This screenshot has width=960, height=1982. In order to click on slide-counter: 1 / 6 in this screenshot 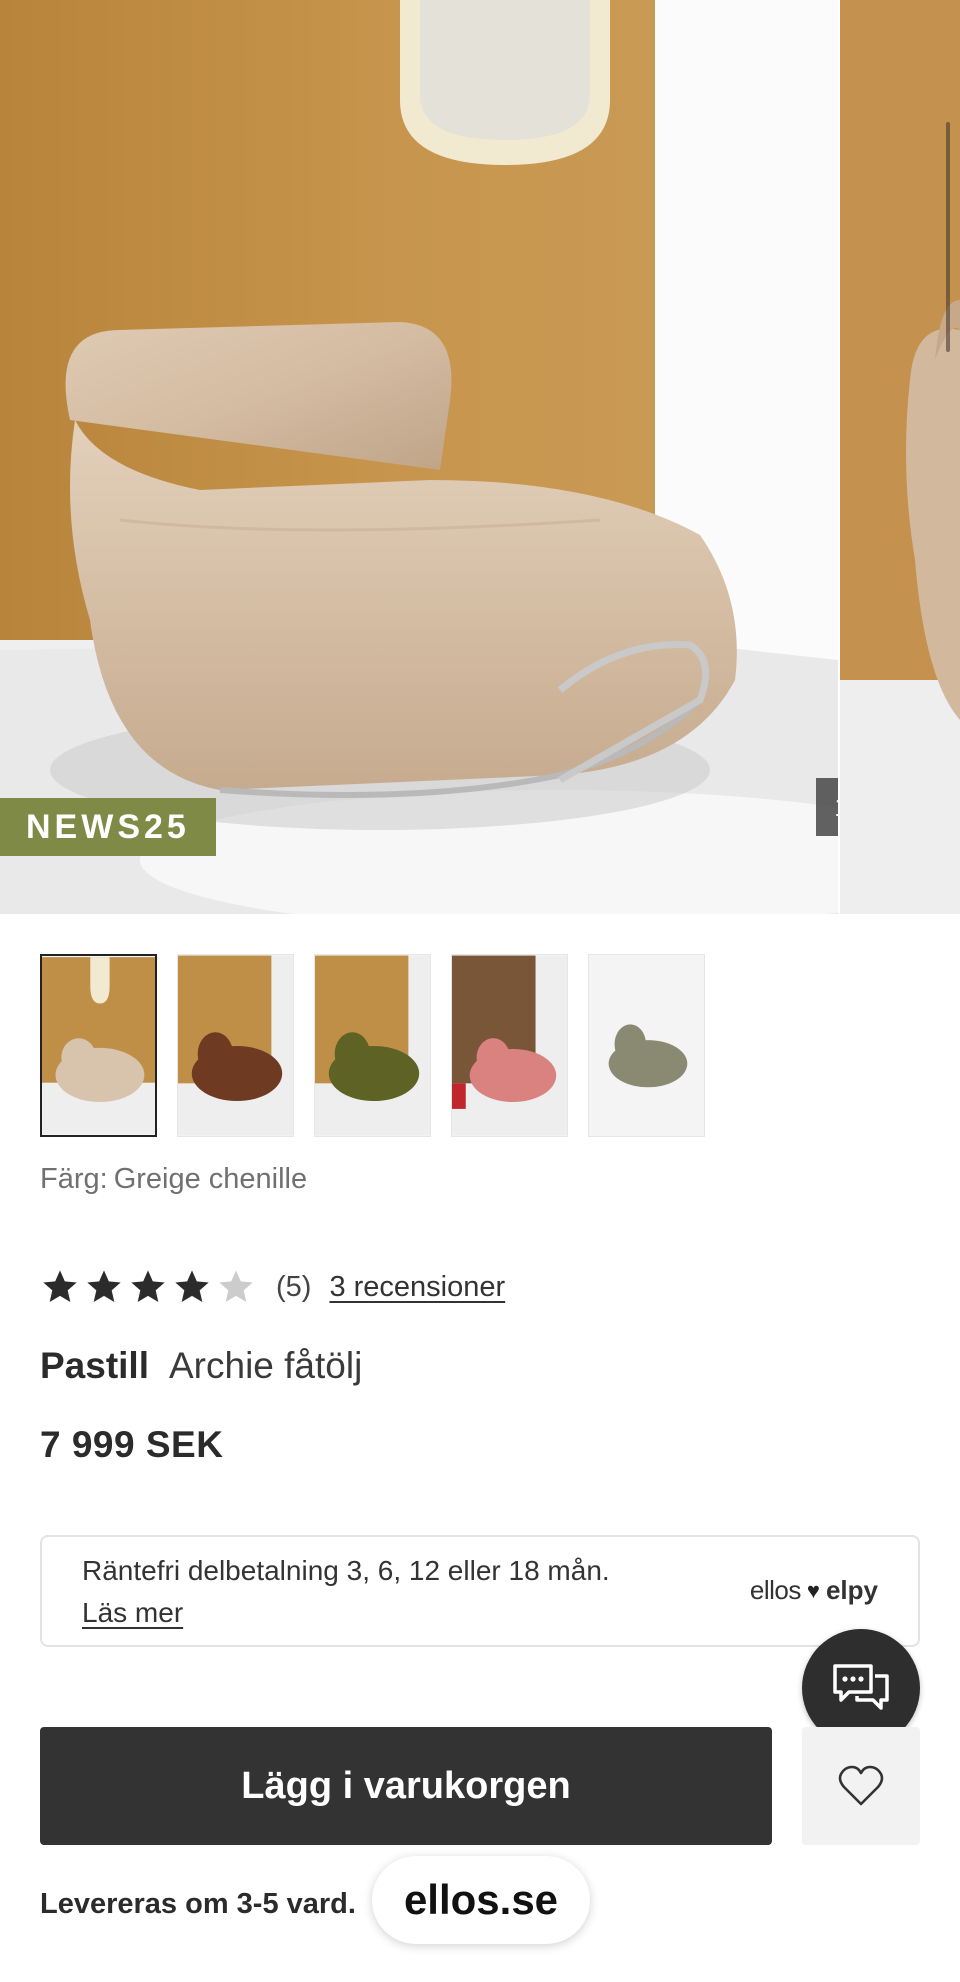, I will do `click(827, 807)`.